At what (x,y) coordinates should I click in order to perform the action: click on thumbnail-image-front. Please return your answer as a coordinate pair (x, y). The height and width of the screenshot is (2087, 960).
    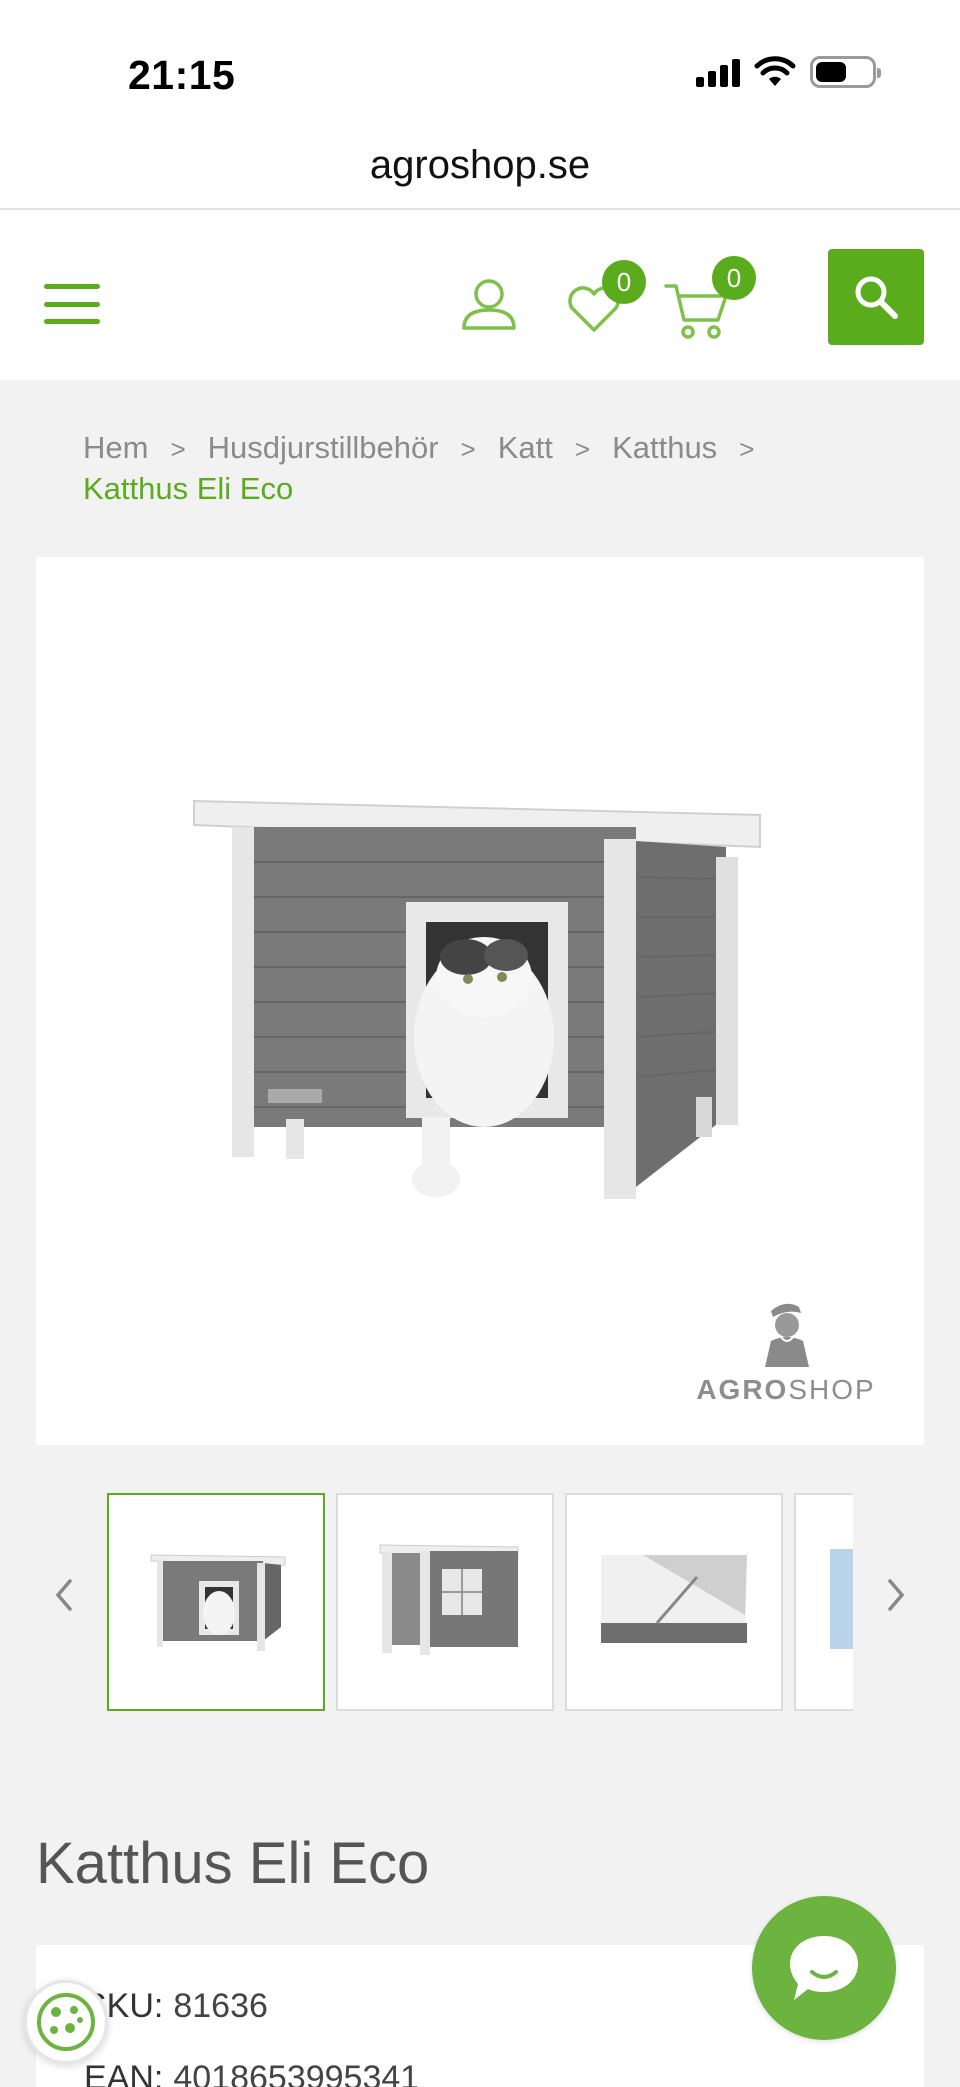
    Looking at the image, I should click on (218, 1602).